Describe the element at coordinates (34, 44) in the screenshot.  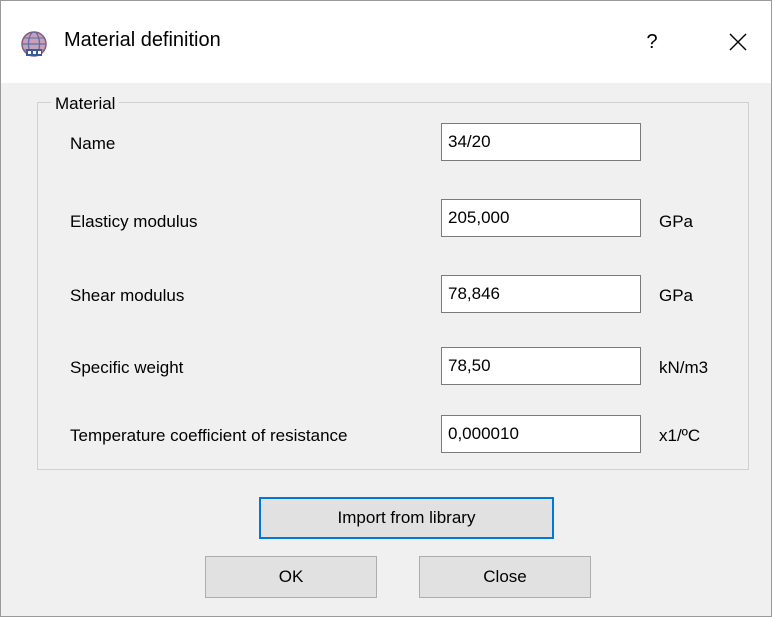
I see `app-globe-icon` at that location.